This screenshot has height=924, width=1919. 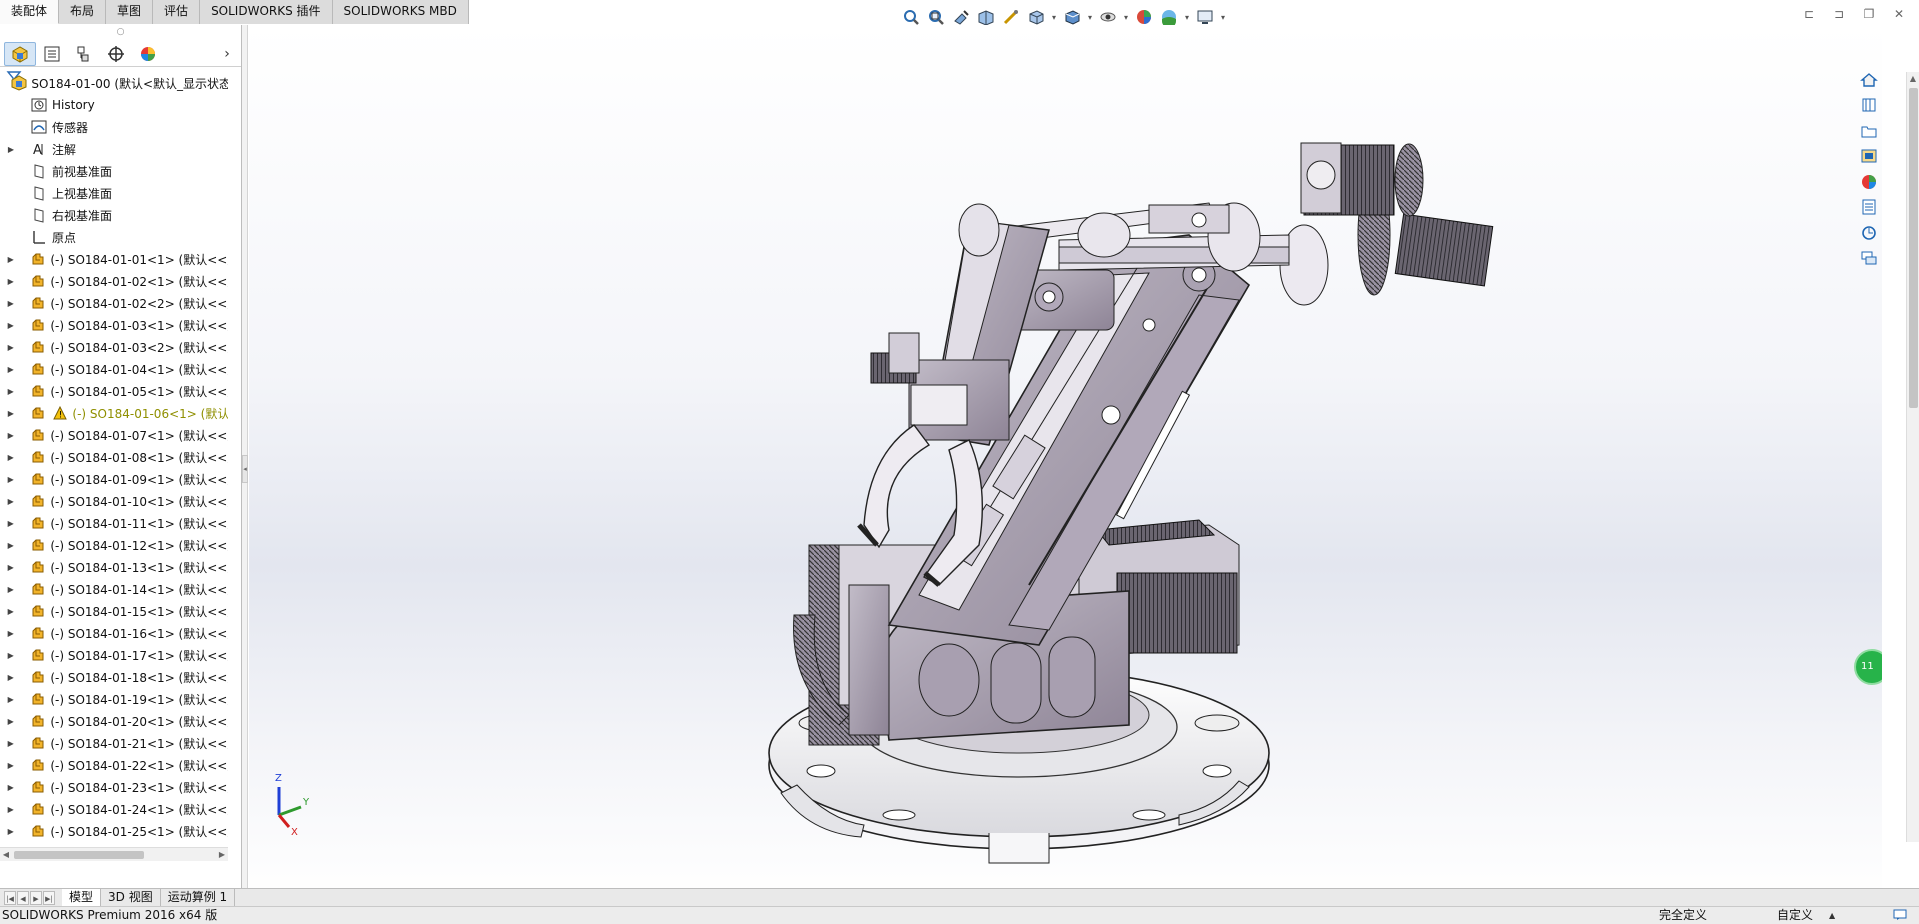 I want to click on appearances-icon, so click(x=1869, y=182).